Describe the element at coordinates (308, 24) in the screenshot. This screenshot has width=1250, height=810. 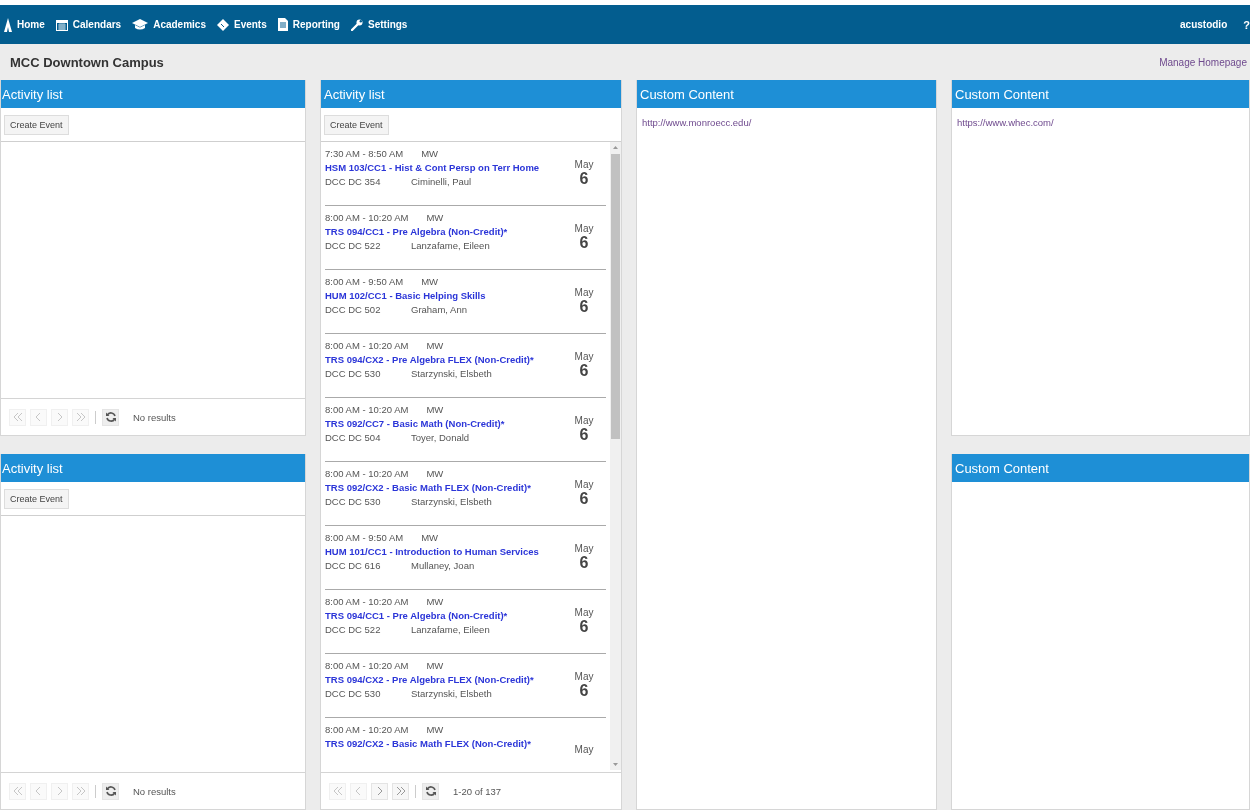
I see `nav-link: Reporting` at that location.